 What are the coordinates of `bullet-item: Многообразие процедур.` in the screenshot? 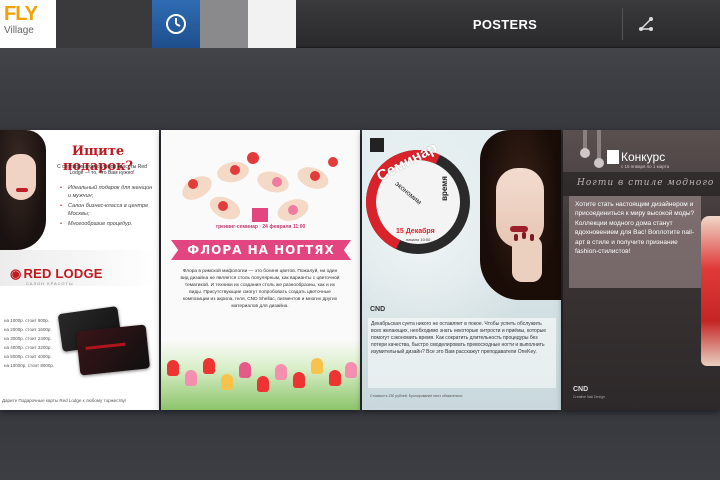 It's located at (108, 224).